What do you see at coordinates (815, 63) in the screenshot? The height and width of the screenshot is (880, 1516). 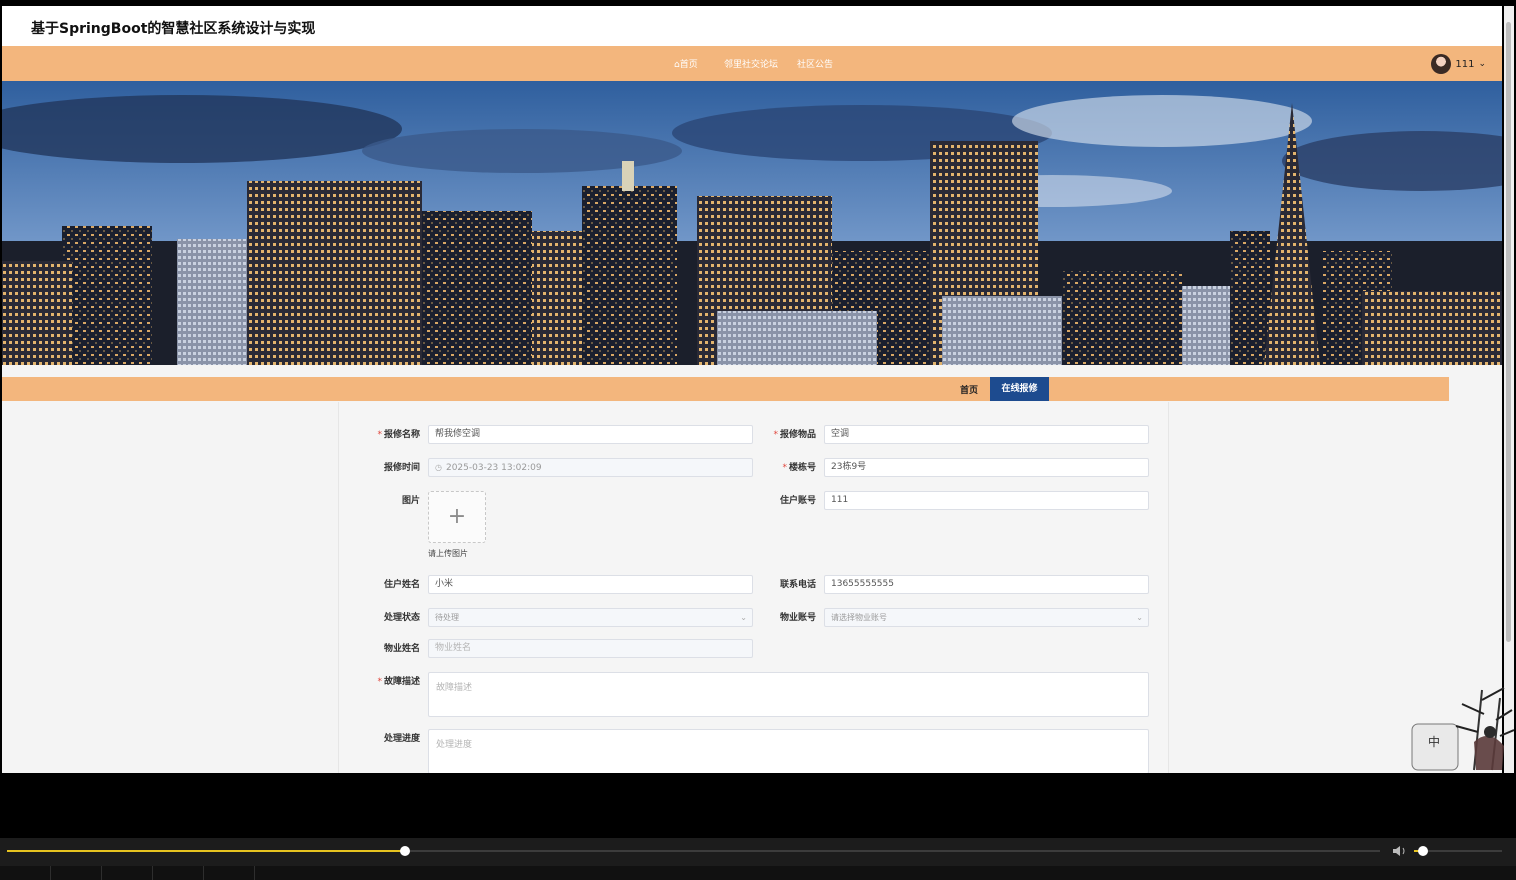 I see `nav-notice: 社区公告` at bounding box center [815, 63].